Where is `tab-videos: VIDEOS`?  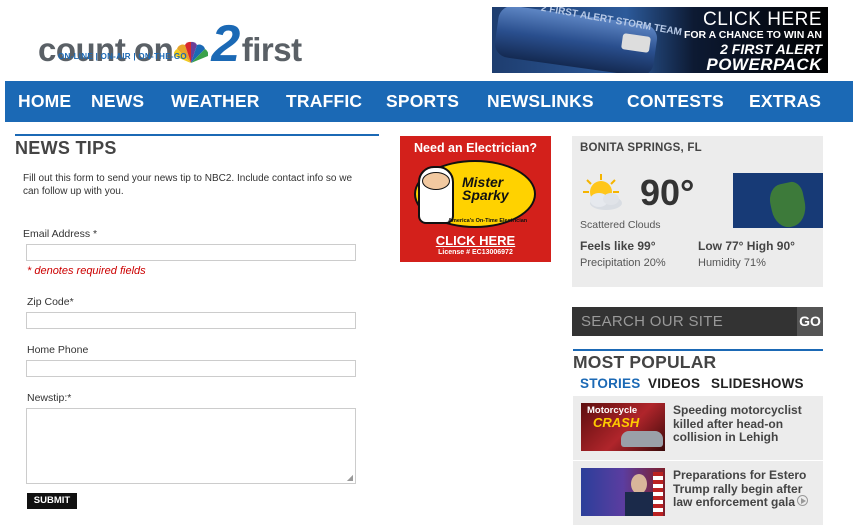 tab-videos: VIDEOS is located at coordinates (674, 383).